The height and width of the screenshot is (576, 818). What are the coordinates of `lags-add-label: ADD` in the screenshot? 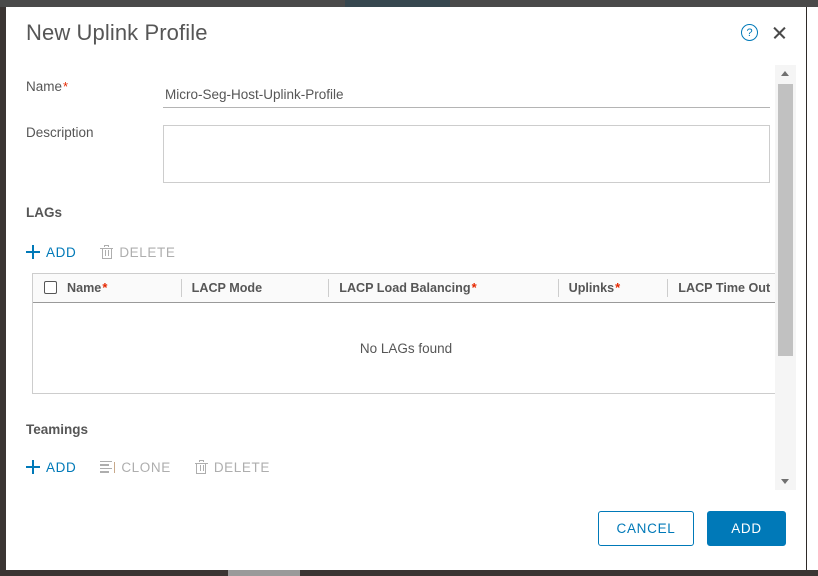 It's located at (61, 252).